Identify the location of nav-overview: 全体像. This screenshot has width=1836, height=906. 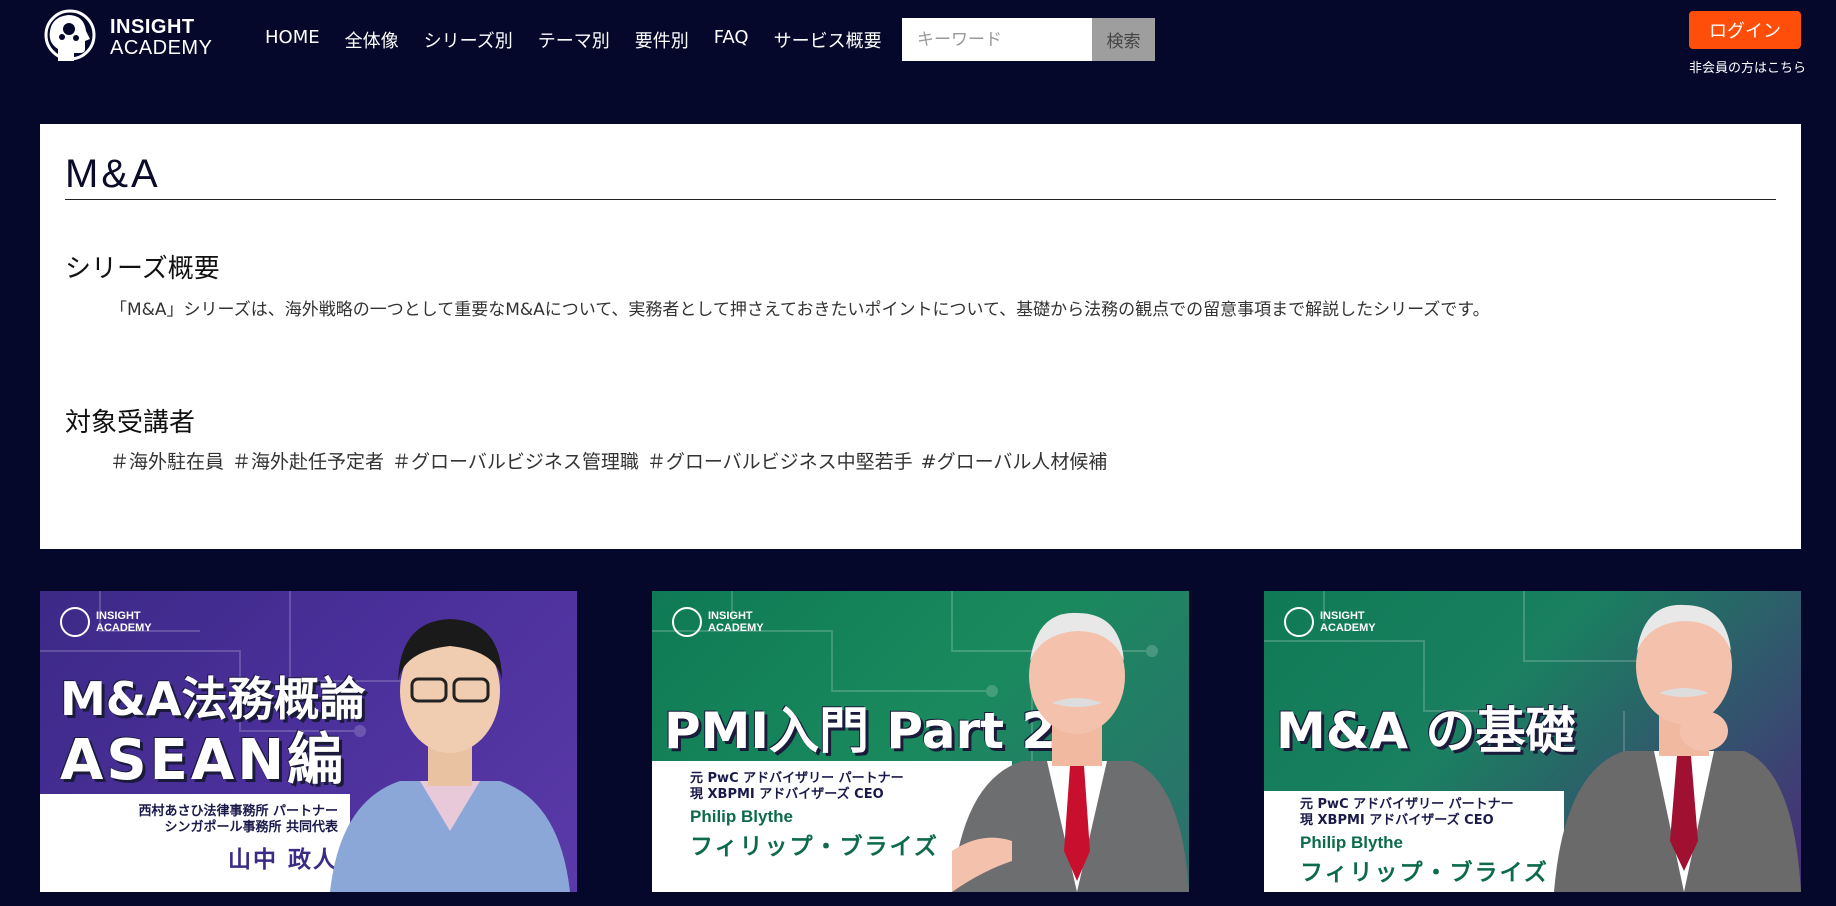
(372, 40).